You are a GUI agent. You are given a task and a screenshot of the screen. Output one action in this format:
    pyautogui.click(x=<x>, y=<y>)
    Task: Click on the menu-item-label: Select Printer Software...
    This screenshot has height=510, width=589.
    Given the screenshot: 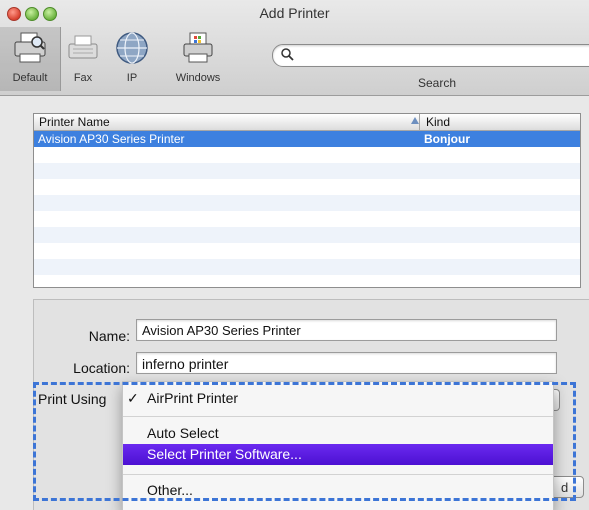 What is the action you would take?
    pyautogui.click(x=224, y=454)
    